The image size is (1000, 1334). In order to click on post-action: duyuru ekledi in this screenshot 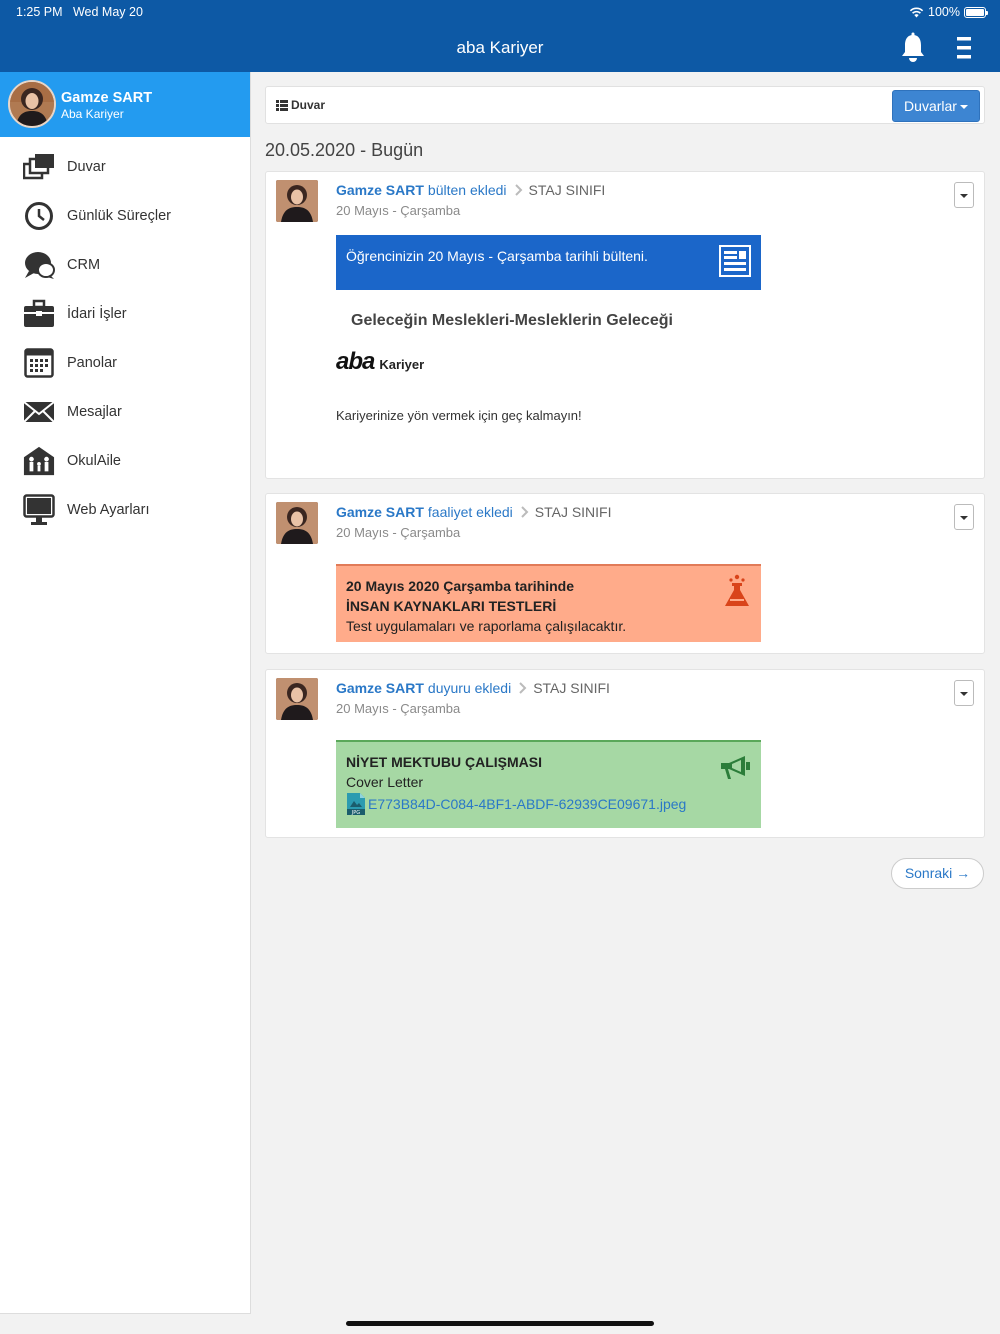, I will do `click(469, 688)`.